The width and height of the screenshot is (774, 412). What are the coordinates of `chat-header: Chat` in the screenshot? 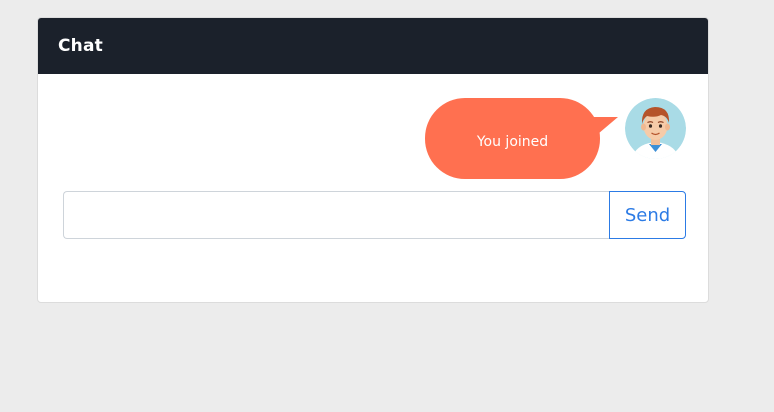 It's located at (373, 46).